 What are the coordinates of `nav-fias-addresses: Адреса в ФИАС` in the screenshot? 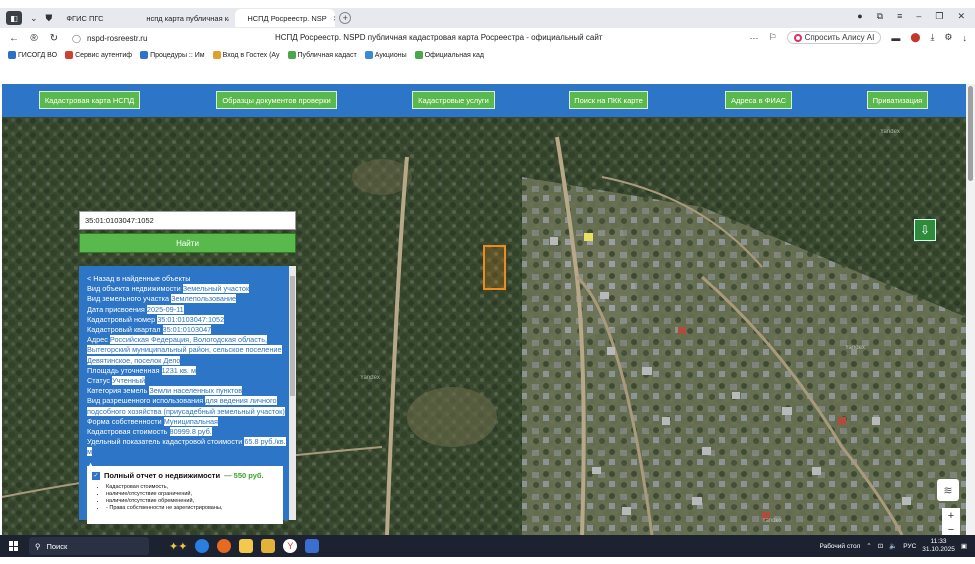 It's located at (758, 100).